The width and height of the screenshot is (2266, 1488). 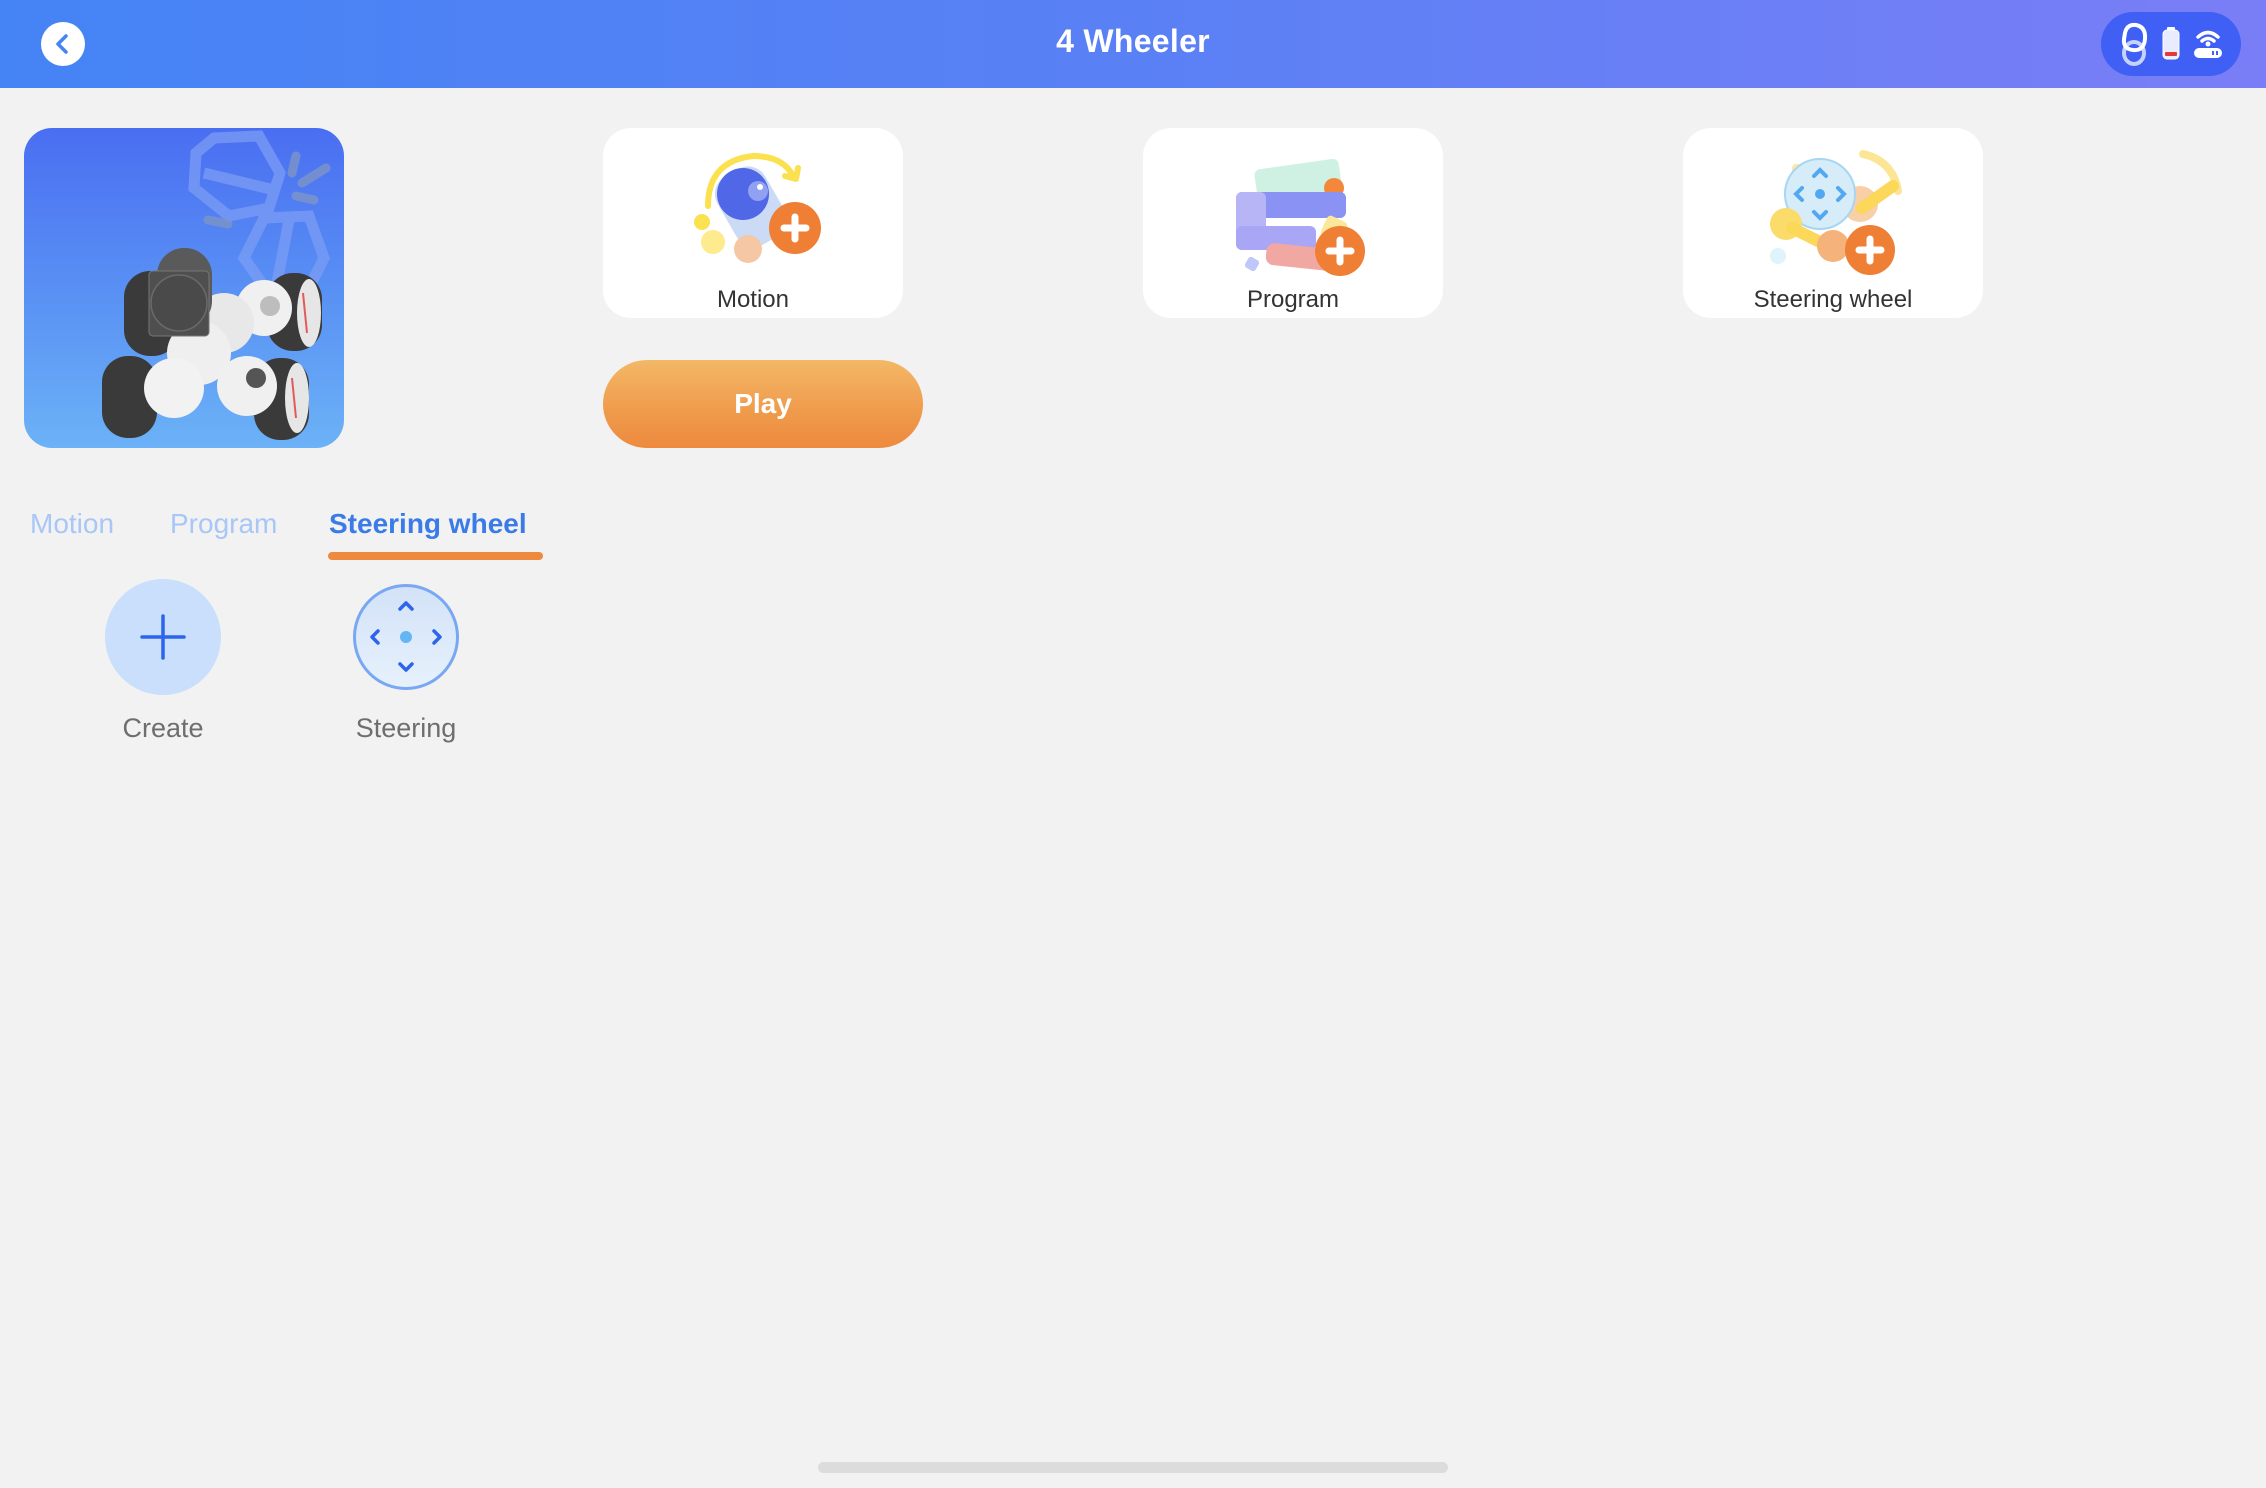 What do you see at coordinates (428, 524) in the screenshot?
I see `tab-steering-wheel: Steering wheel` at bounding box center [428, 524].